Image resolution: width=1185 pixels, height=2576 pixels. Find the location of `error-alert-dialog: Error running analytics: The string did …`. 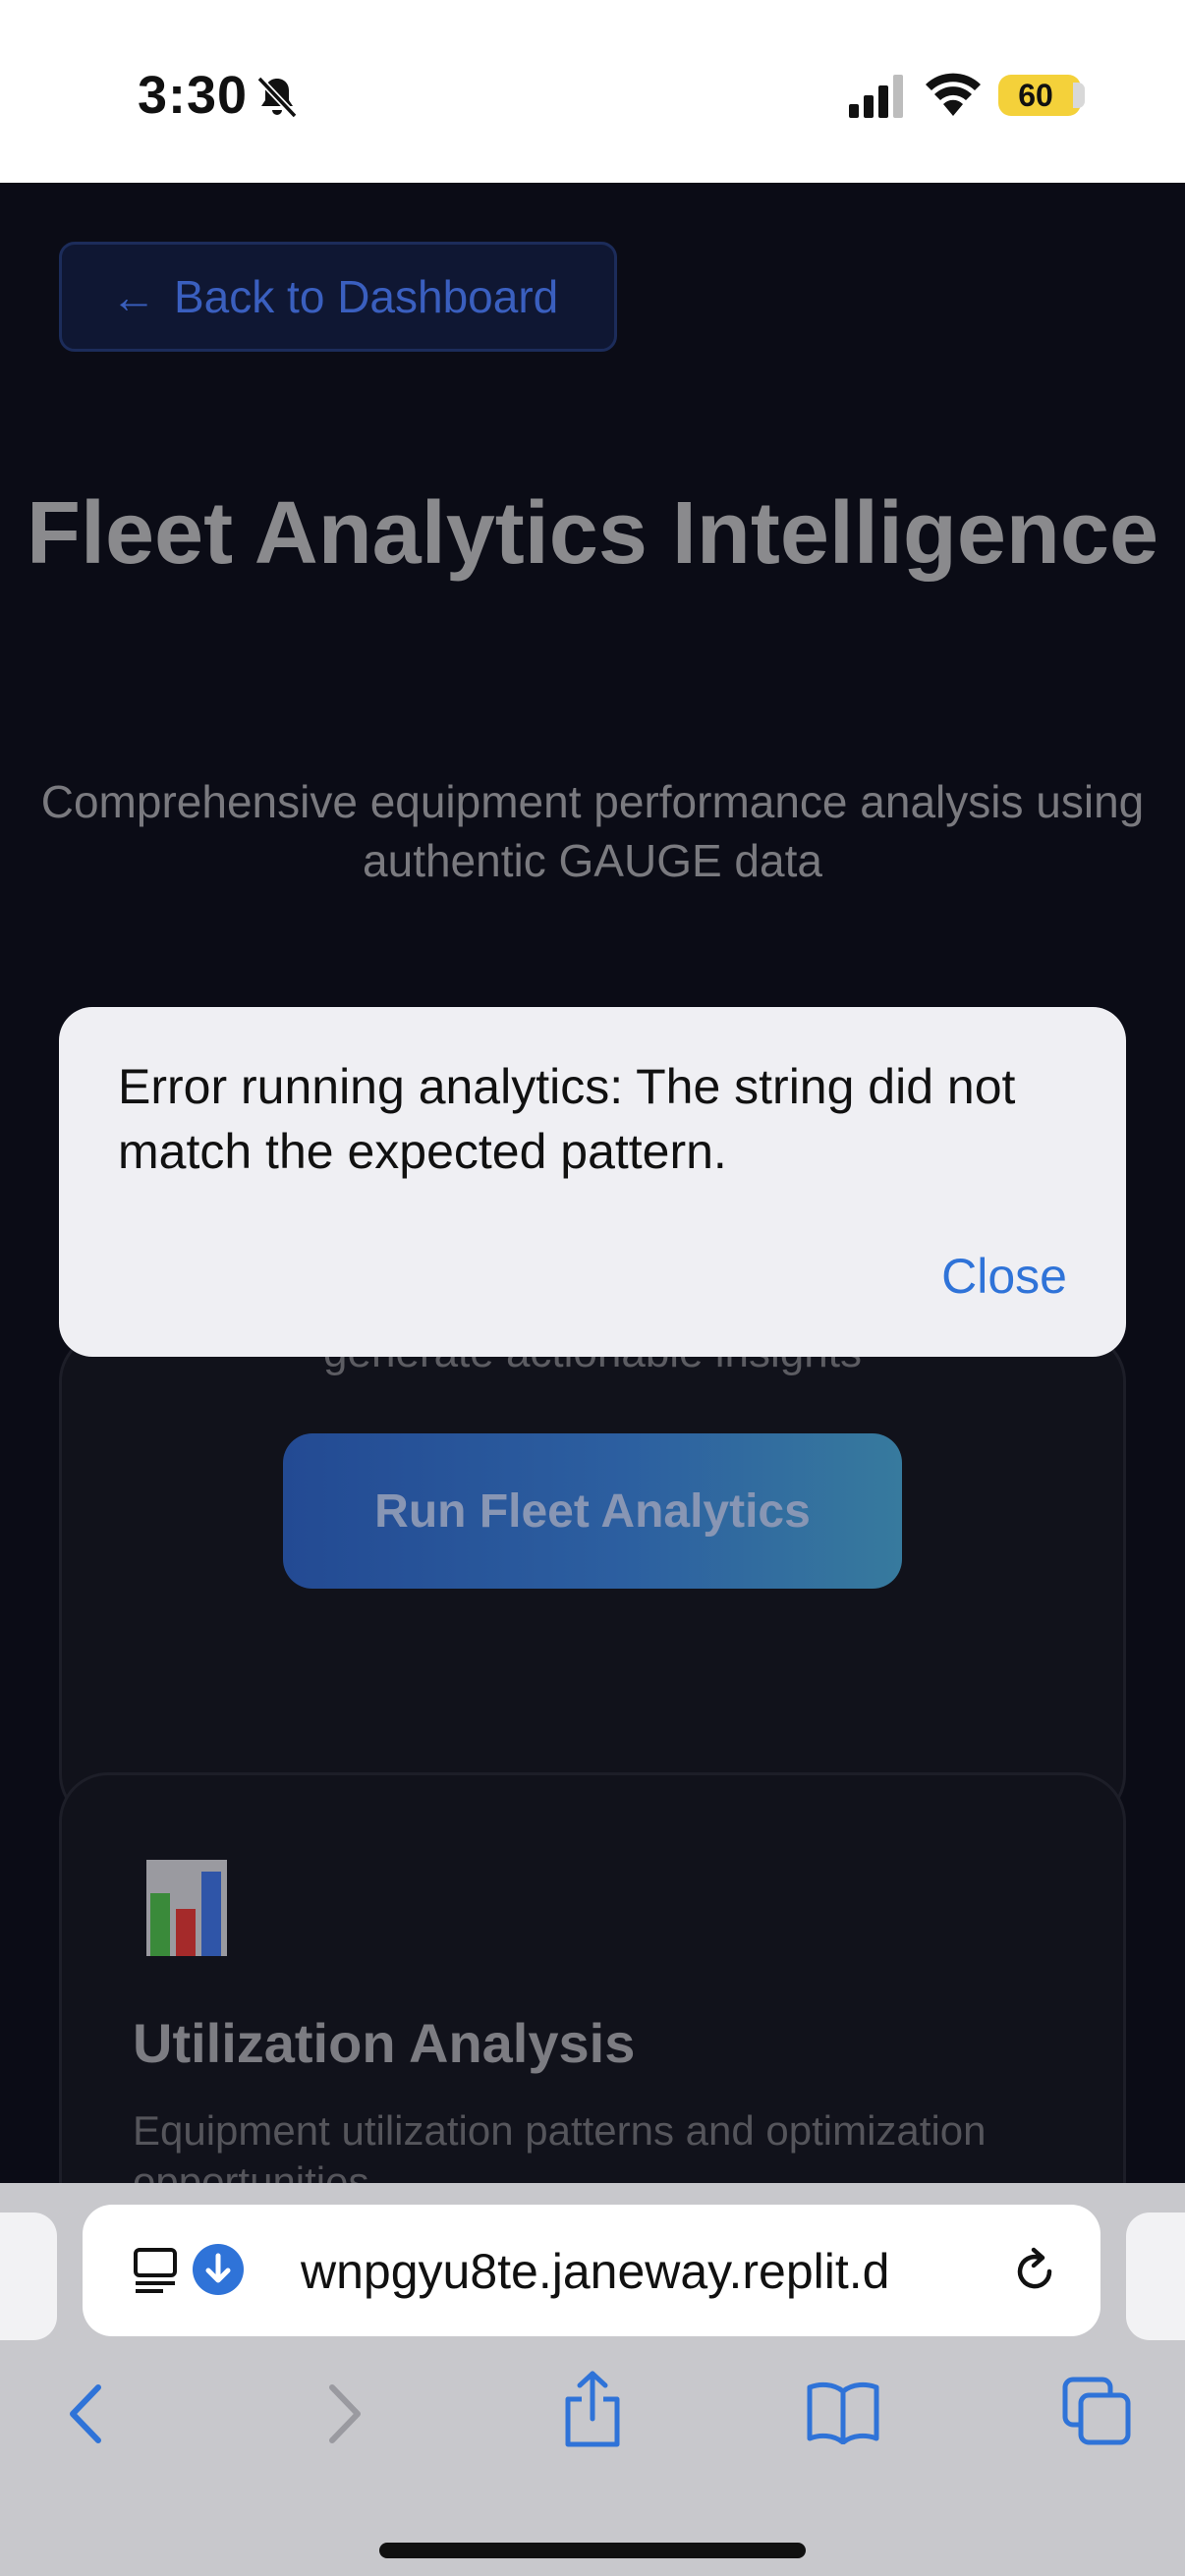

error-alert-dialog: Error running analytics: The string did … is located at coordinates (592, 1182).